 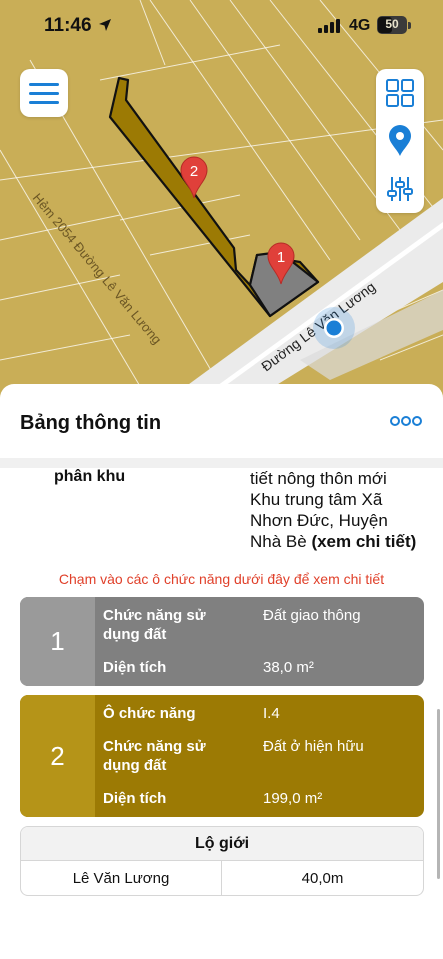 I want to click on lo-gioi-table: Lộ giới Lê Văn Lương 40,0m, so click(x=222, y=861).